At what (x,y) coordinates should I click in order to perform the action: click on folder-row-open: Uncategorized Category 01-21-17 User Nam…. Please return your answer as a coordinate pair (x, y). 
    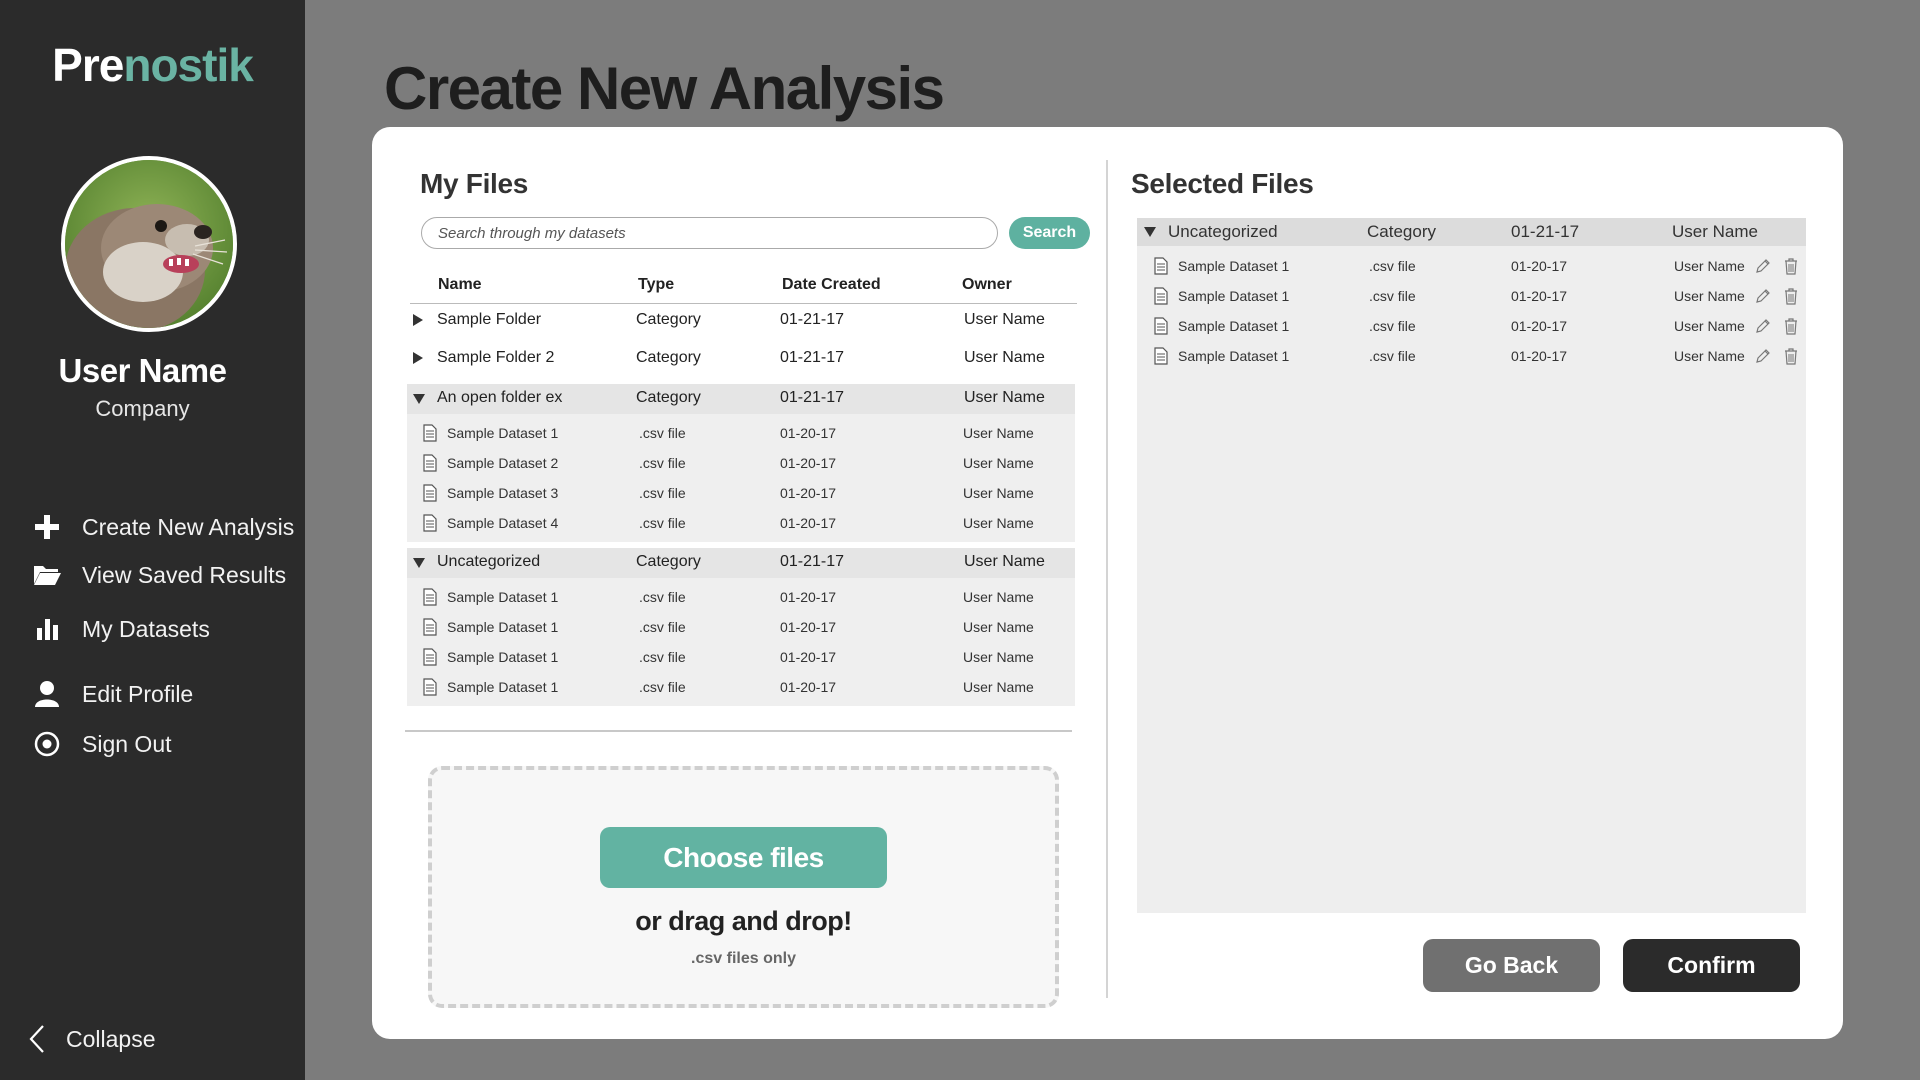
    Looking at the image, I should click on (741, 563).